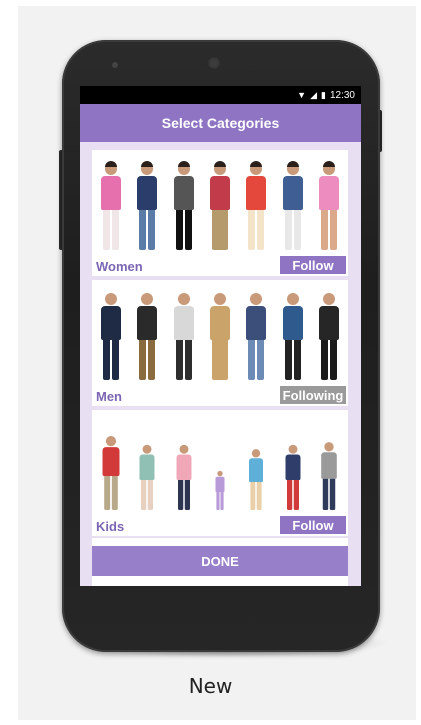 This screenshot has width=421, height=725. I want to click on category-label: Kids, so click(110, 526).